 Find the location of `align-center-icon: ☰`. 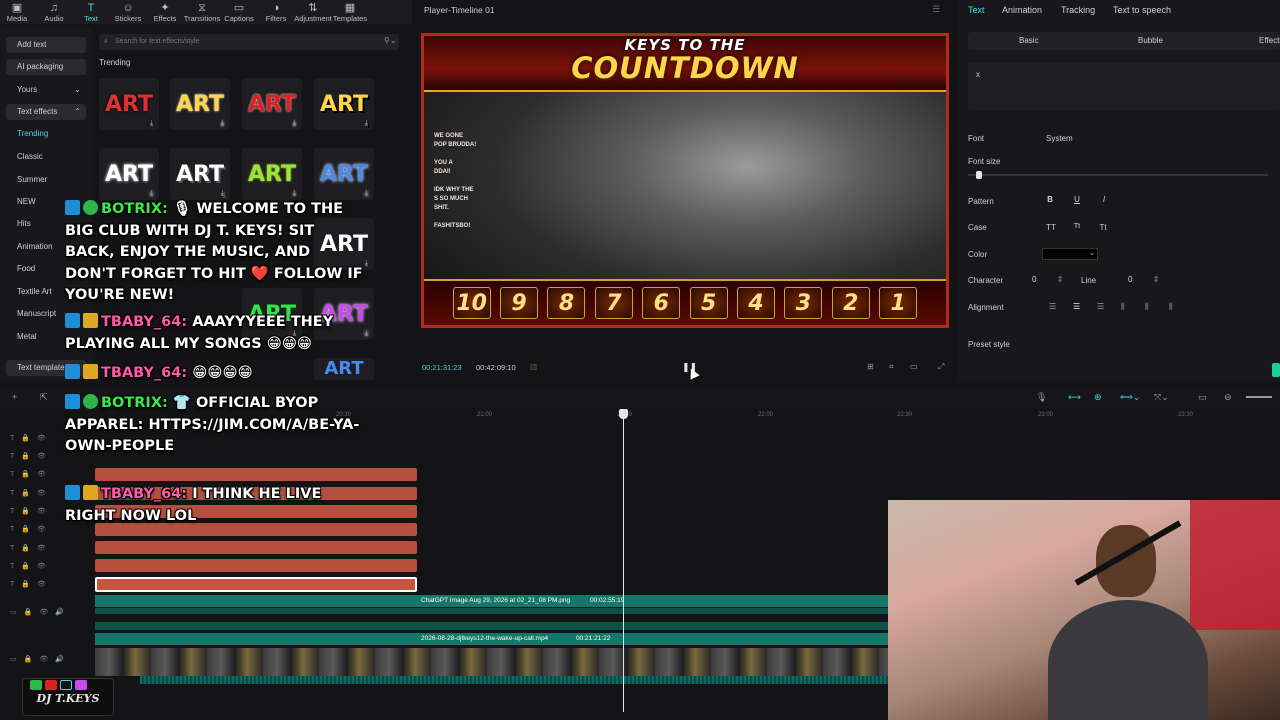

align-center-icon: ☰ is located at coordinates (1076, 306).